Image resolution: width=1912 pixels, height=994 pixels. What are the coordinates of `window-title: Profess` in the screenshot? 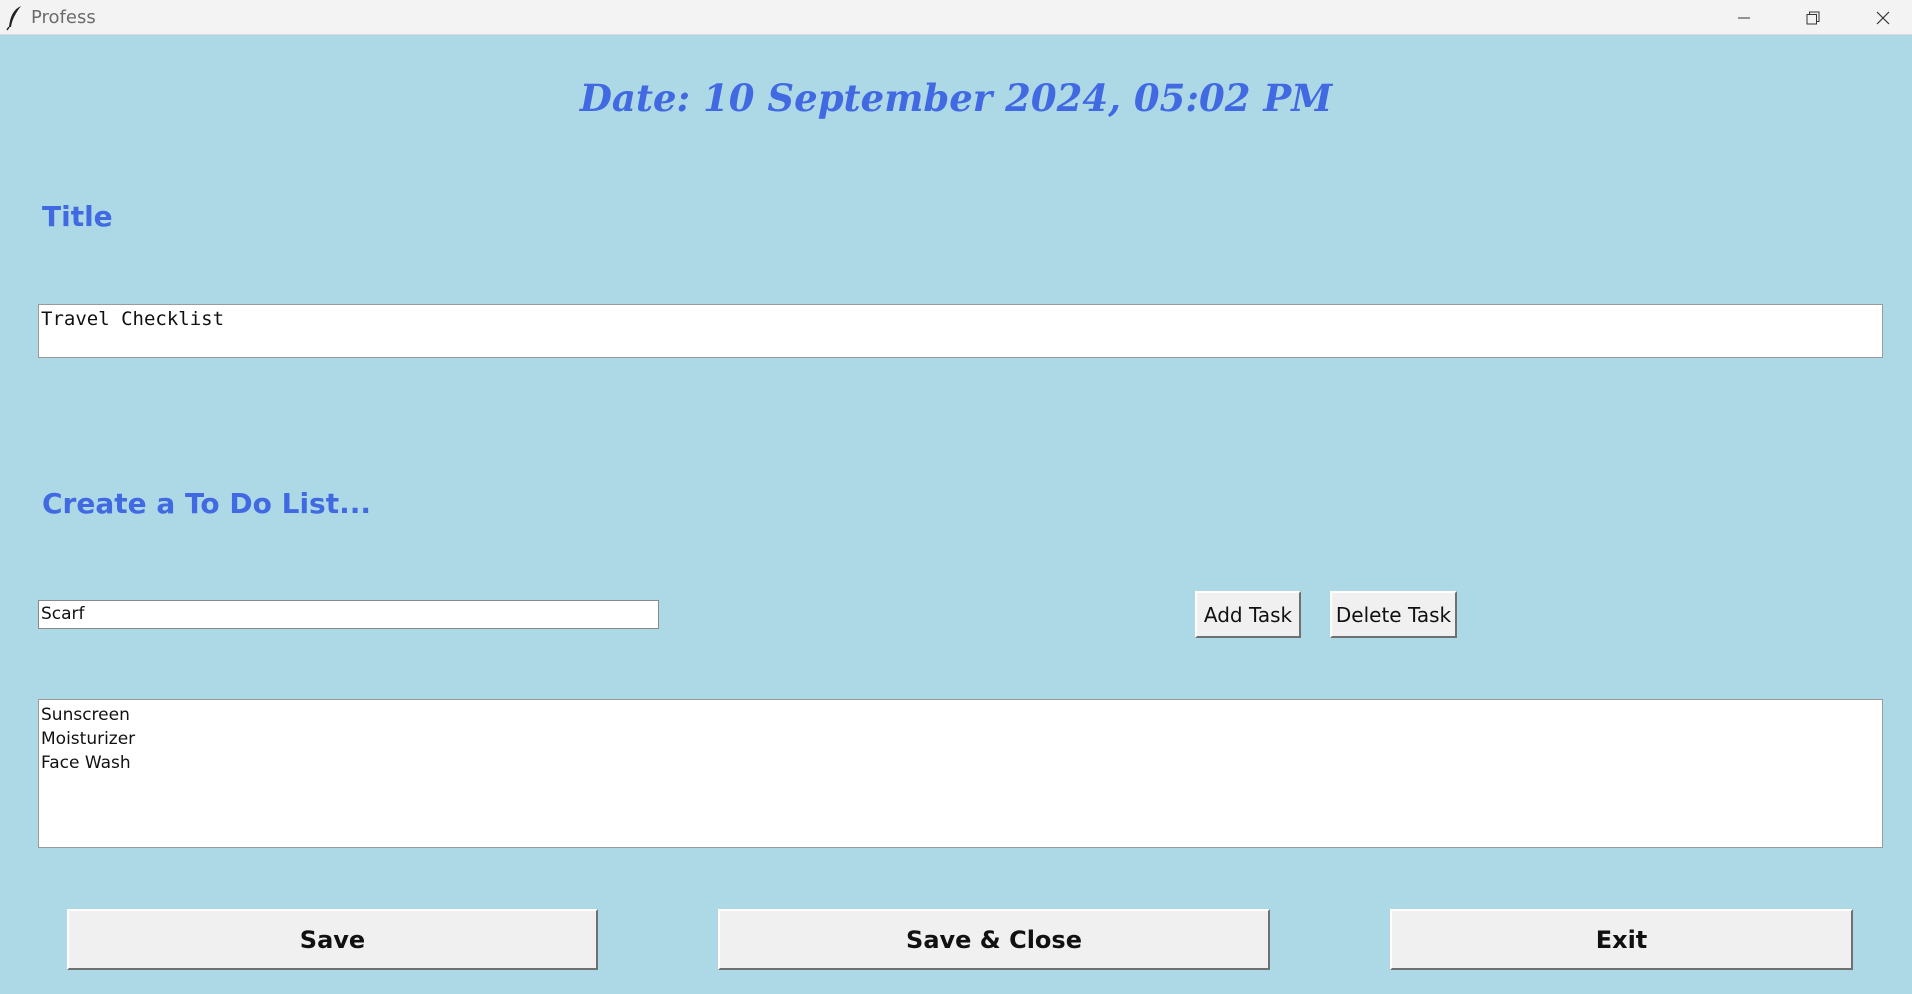 It's located at (63, 17).